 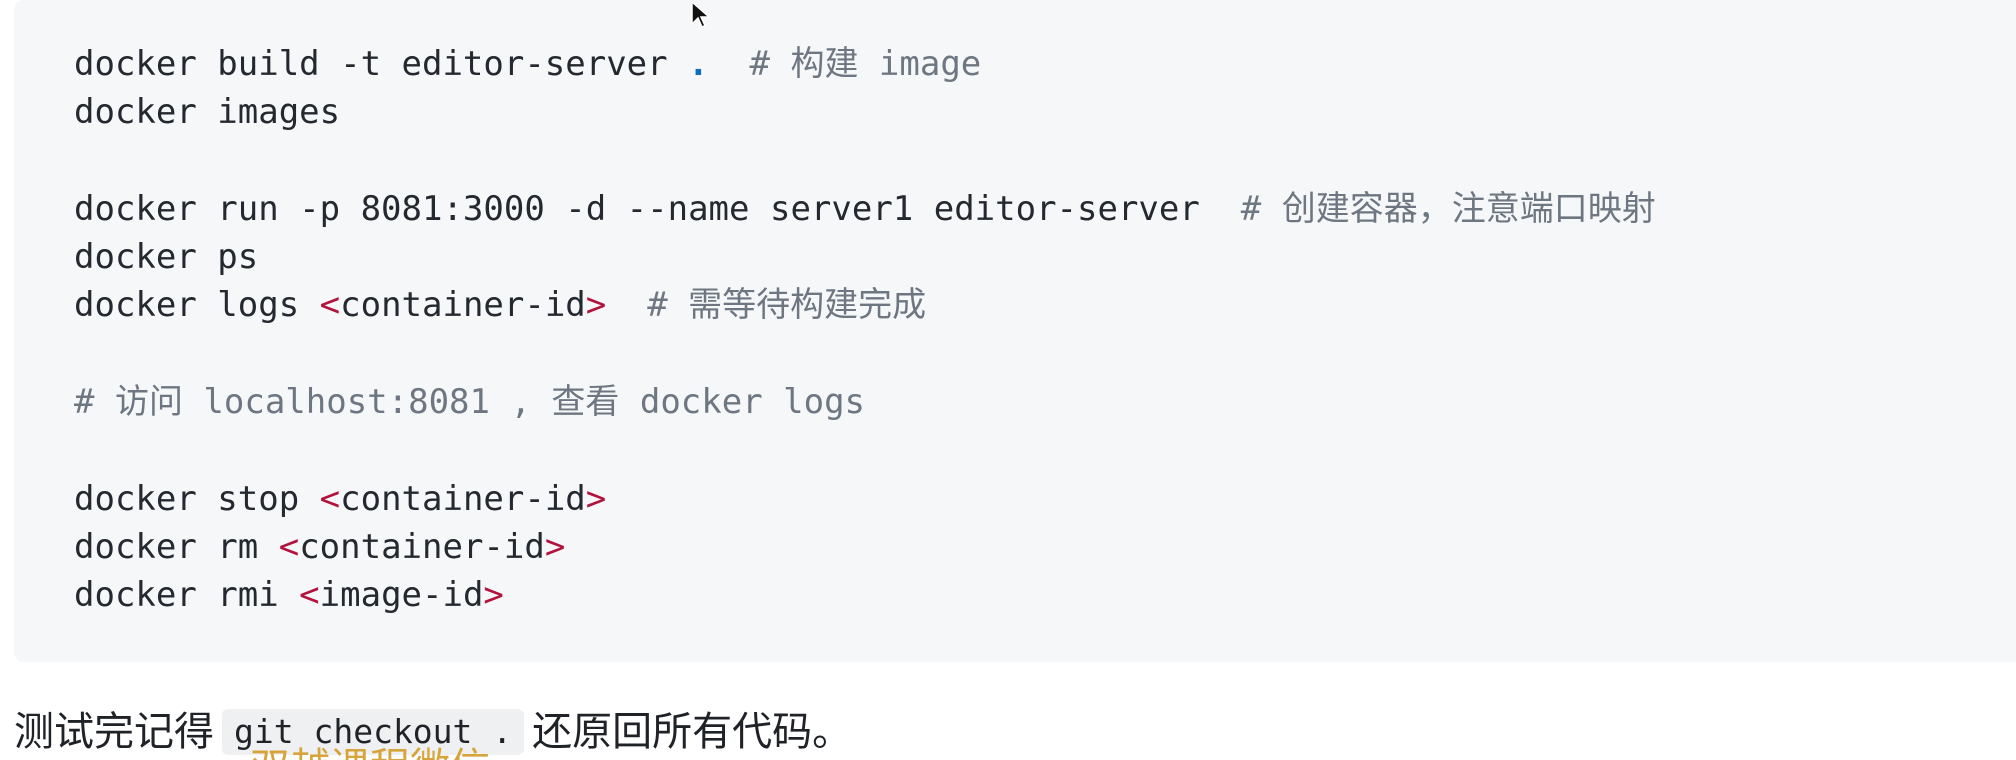 What do you see at coordinates (207, 112) in the screenshot?
I see `code-command: docker images` at bounding box center [207, 112].